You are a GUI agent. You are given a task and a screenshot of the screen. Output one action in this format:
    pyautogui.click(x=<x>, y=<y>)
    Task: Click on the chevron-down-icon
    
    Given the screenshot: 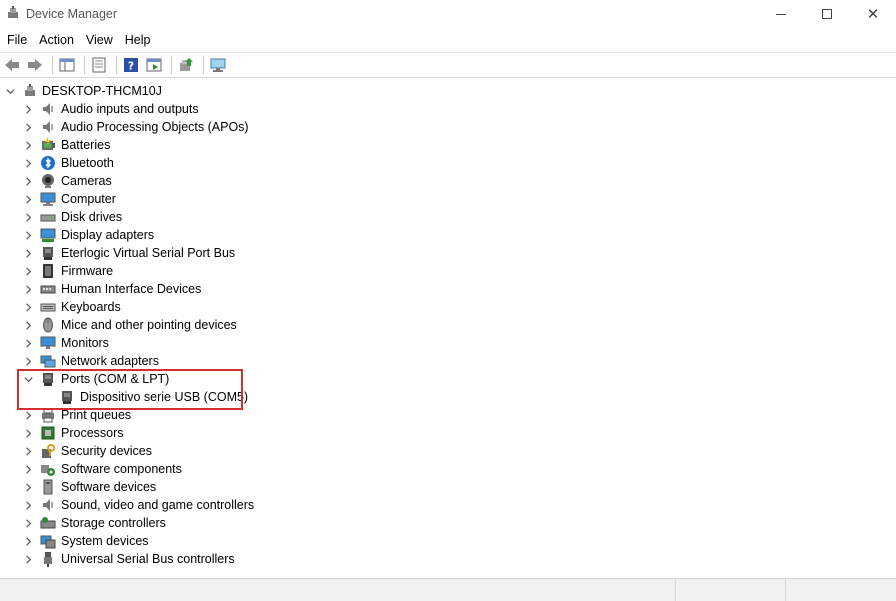 What is the action you would take?
    pyautogui.click(x=10, y=91)
    